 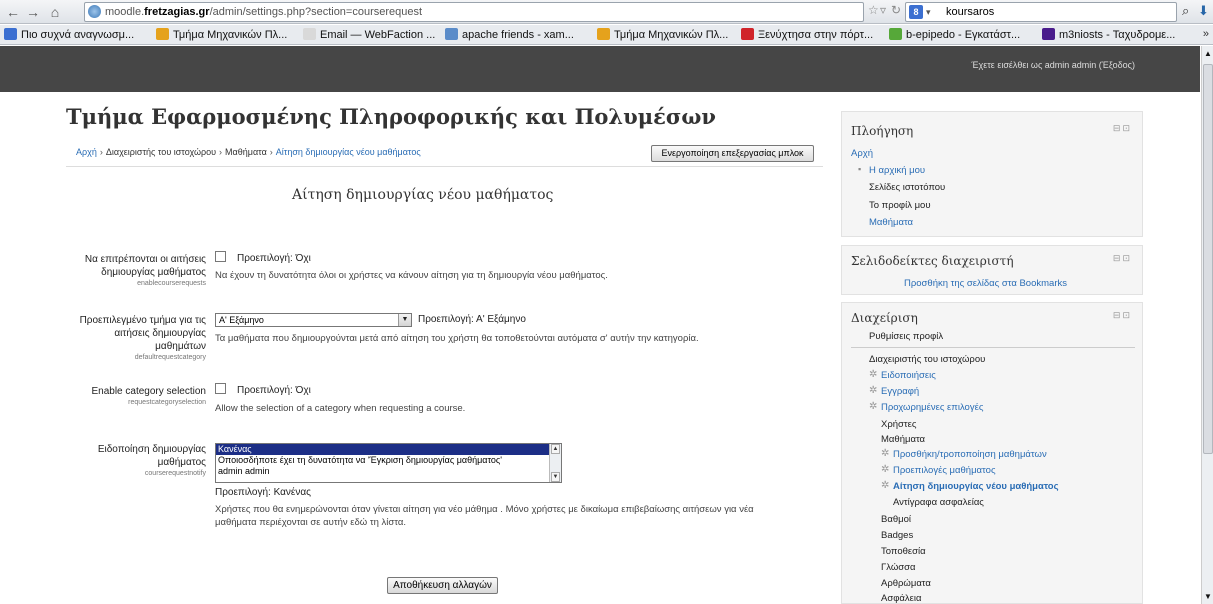 I want to click on page-scrollbar: ▲ ▼, so click(x=1207, y=325).